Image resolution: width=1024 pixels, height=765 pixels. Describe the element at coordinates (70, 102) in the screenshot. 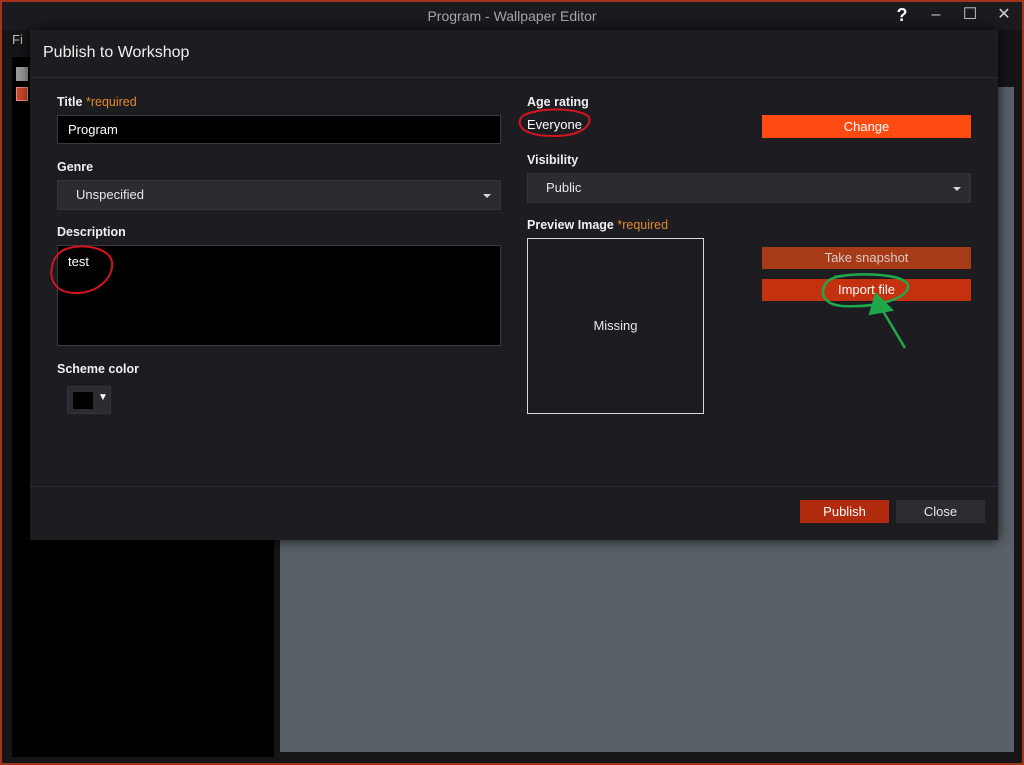

I see `title-label-text: Title` at that location.